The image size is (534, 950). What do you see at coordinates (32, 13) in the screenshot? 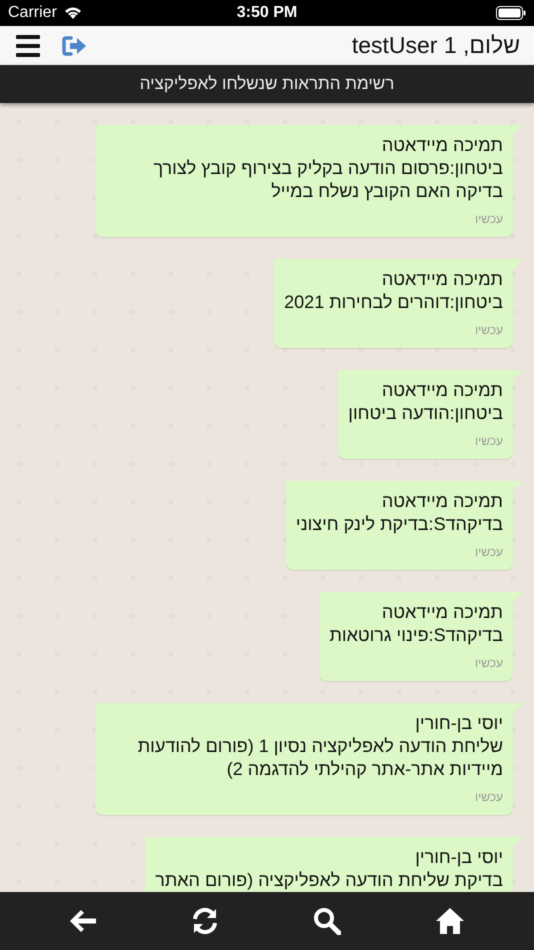
I see `carrier-label: Carrier` at bounding box center [32, 13].